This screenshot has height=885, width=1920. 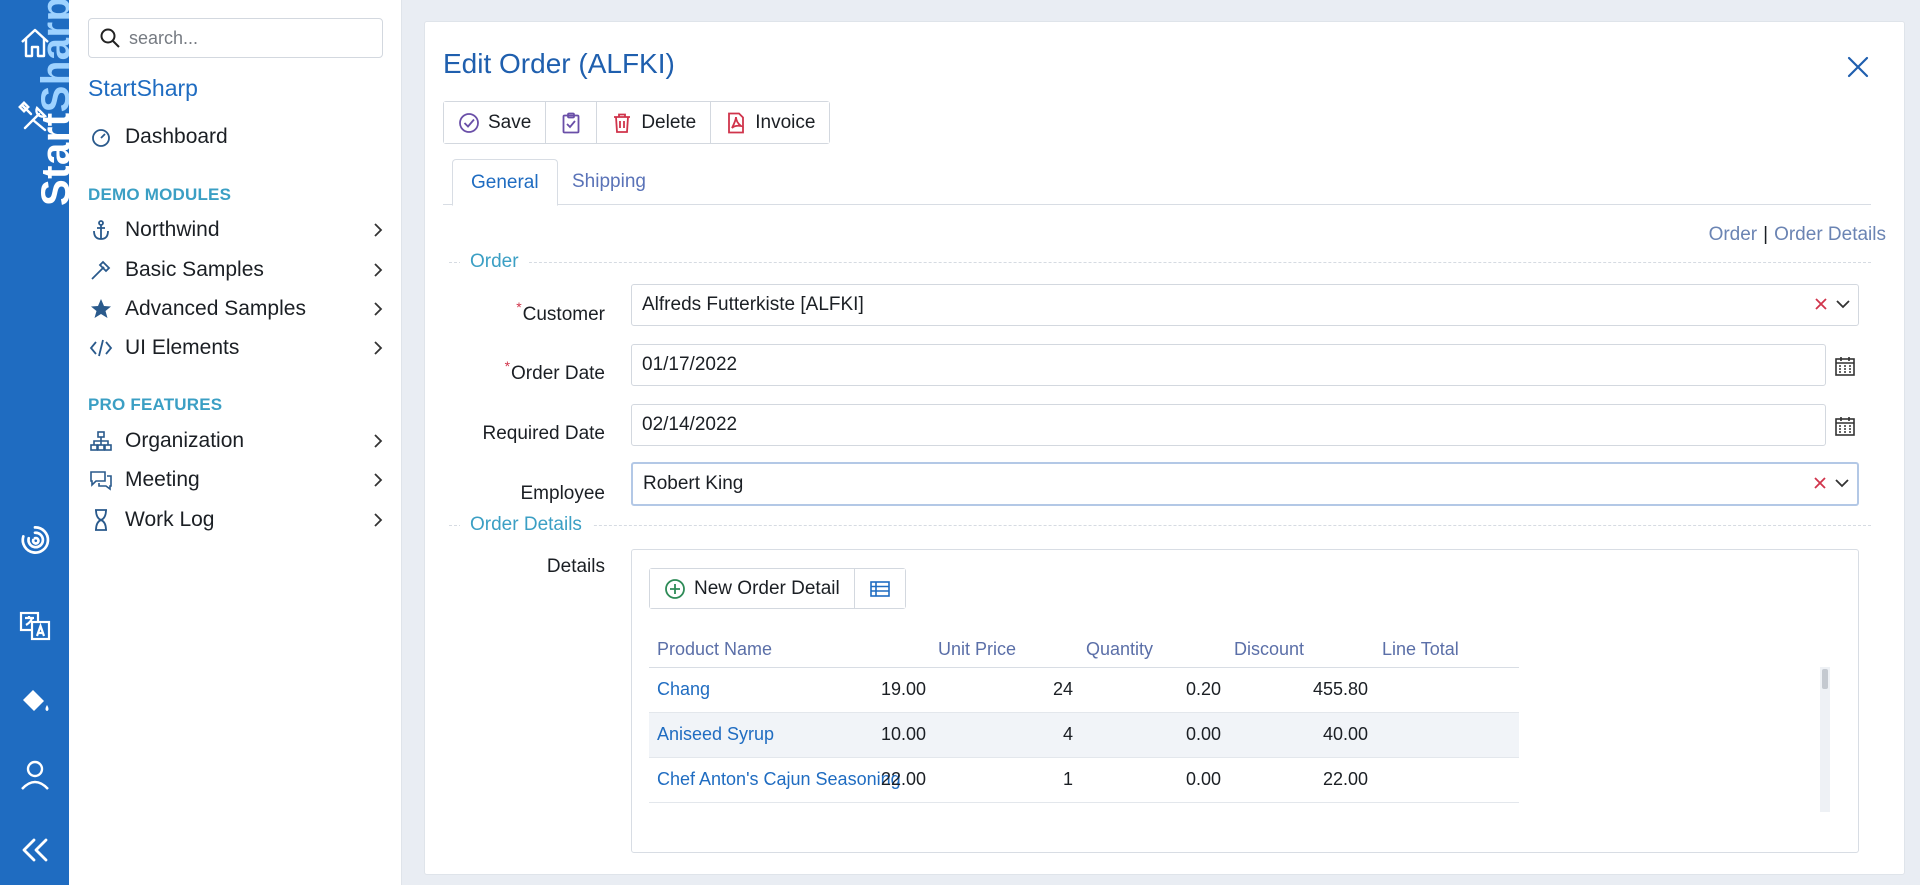 What do you see at coordinates (238, 230) in the screenshot?
I see `sidebar-item-northwind: Northwind` at bounding box center [238, 230].